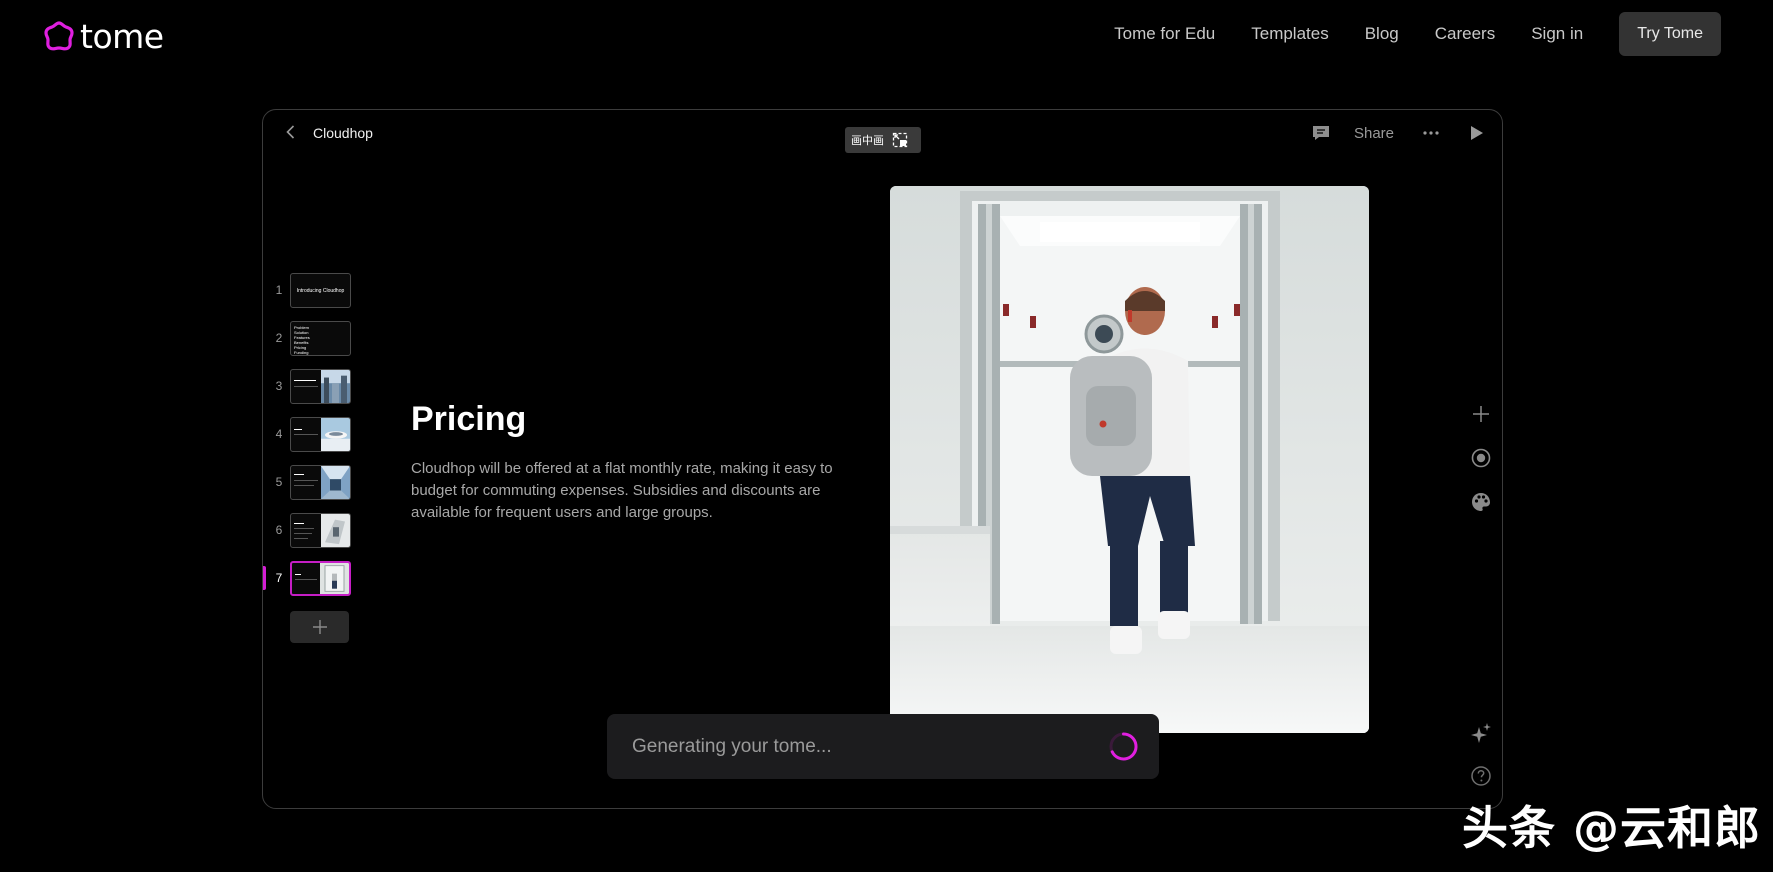 The height and width of the screenshot is (872, 1773). What do you see at coordinates (1476, 133) in the screenshot?
I see `play-icon` at bounding box center [1476, 133].